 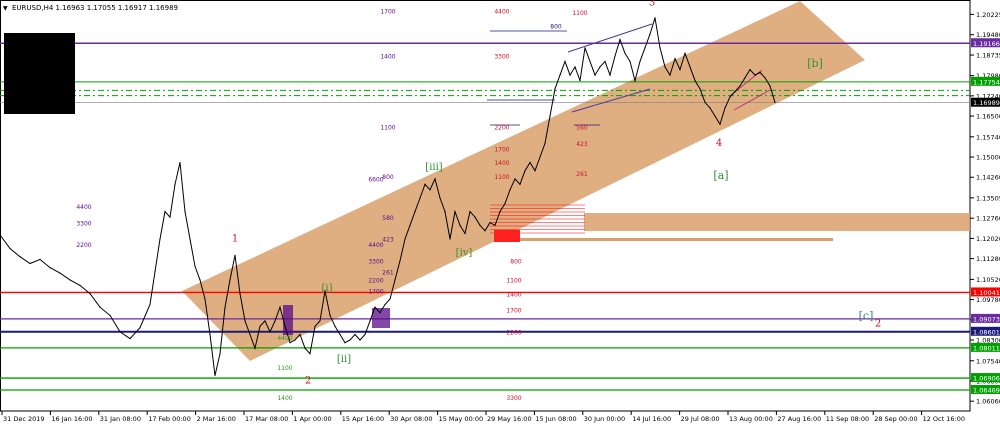 What do you see at coordinates (895, 419) in the screenshot?
I see `x-tick-label: 28 Sep 00:00` at bounding box center [895, 419].